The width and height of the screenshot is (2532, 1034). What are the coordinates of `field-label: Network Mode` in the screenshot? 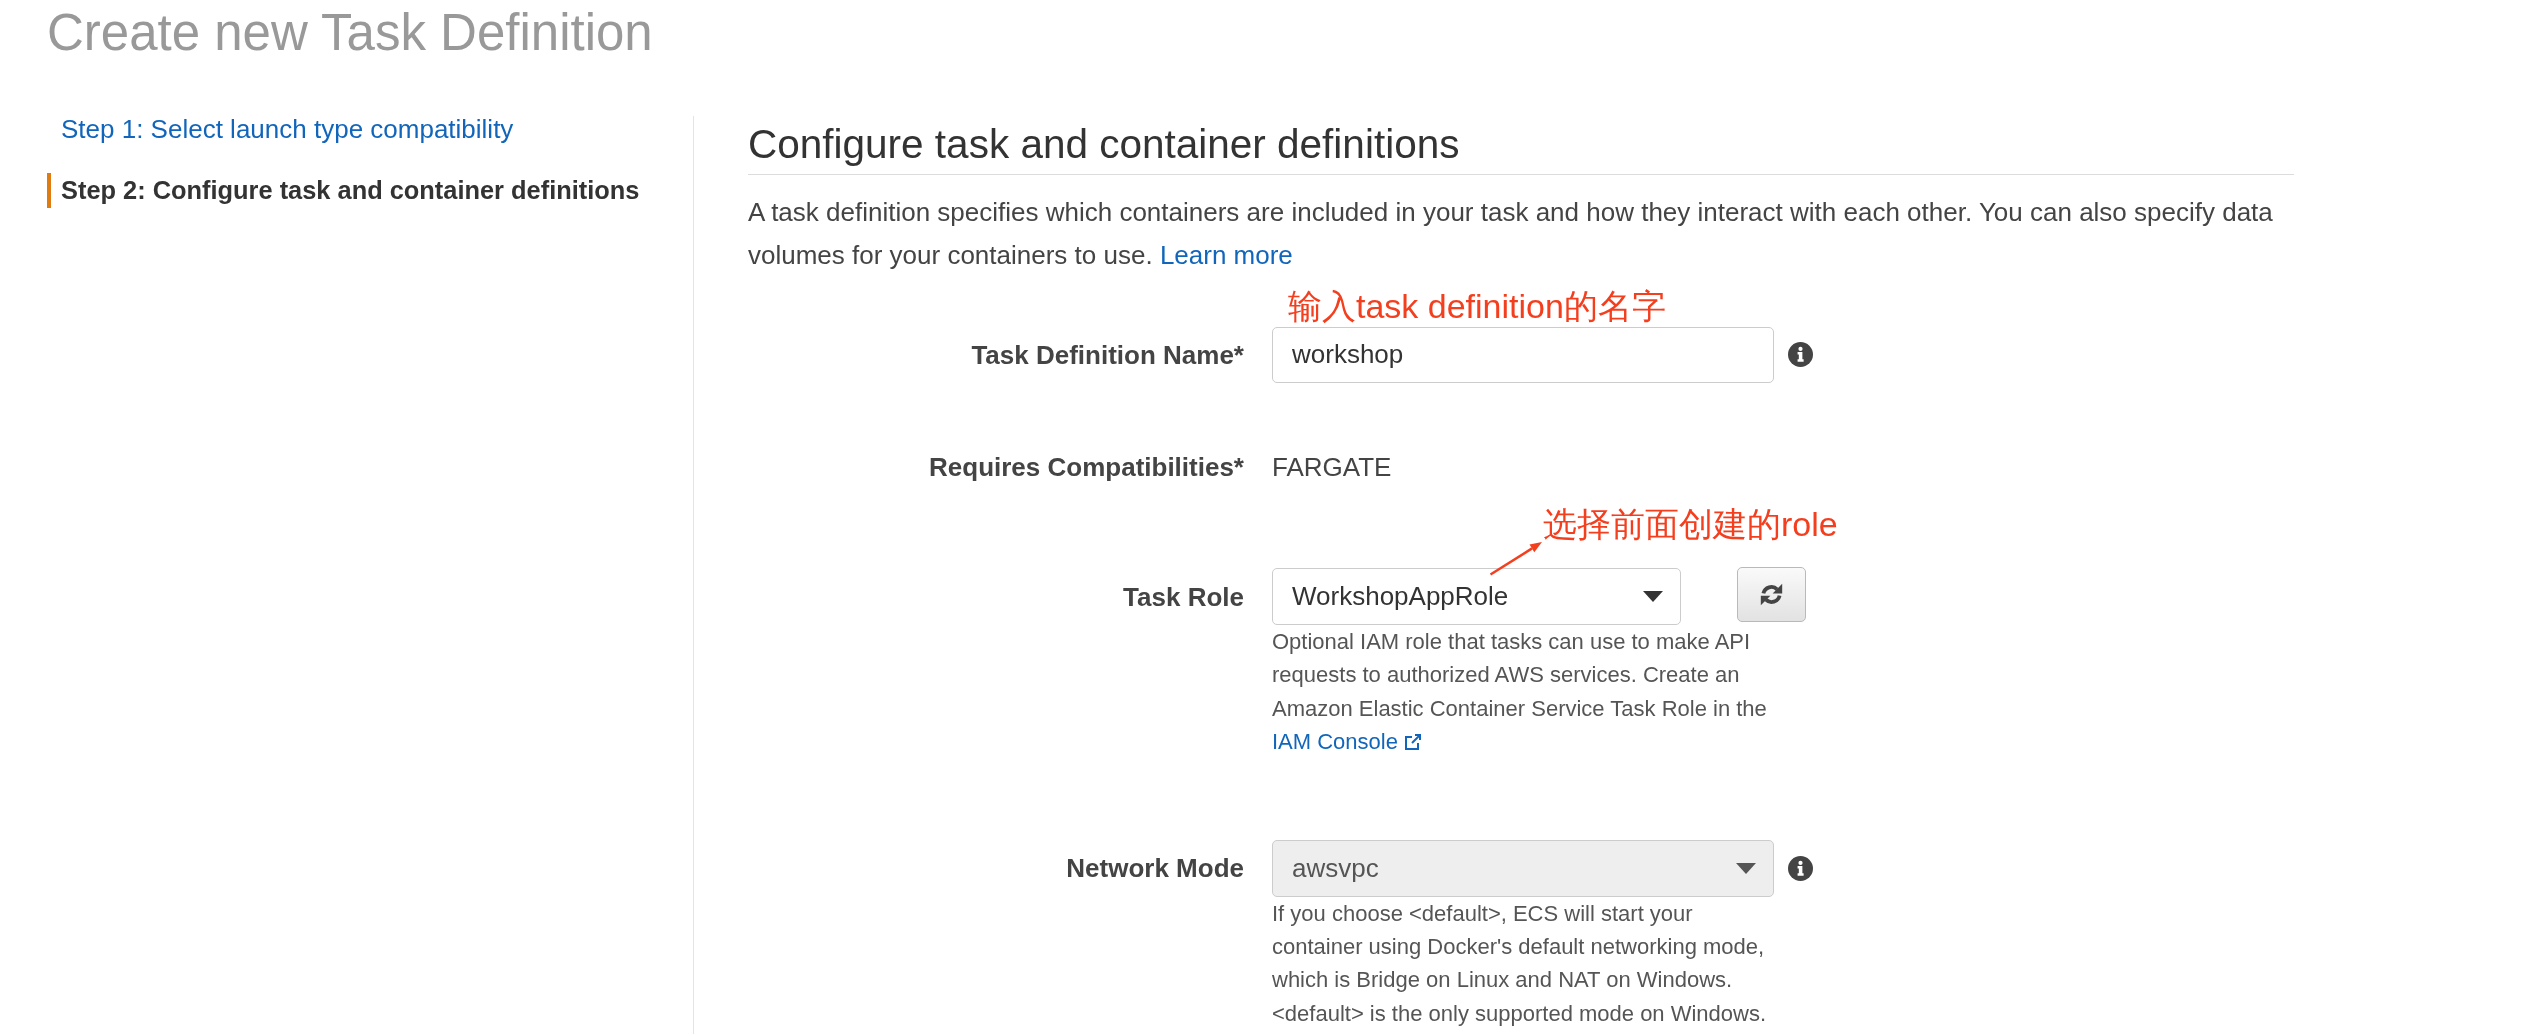 It's located at (1154, 868).